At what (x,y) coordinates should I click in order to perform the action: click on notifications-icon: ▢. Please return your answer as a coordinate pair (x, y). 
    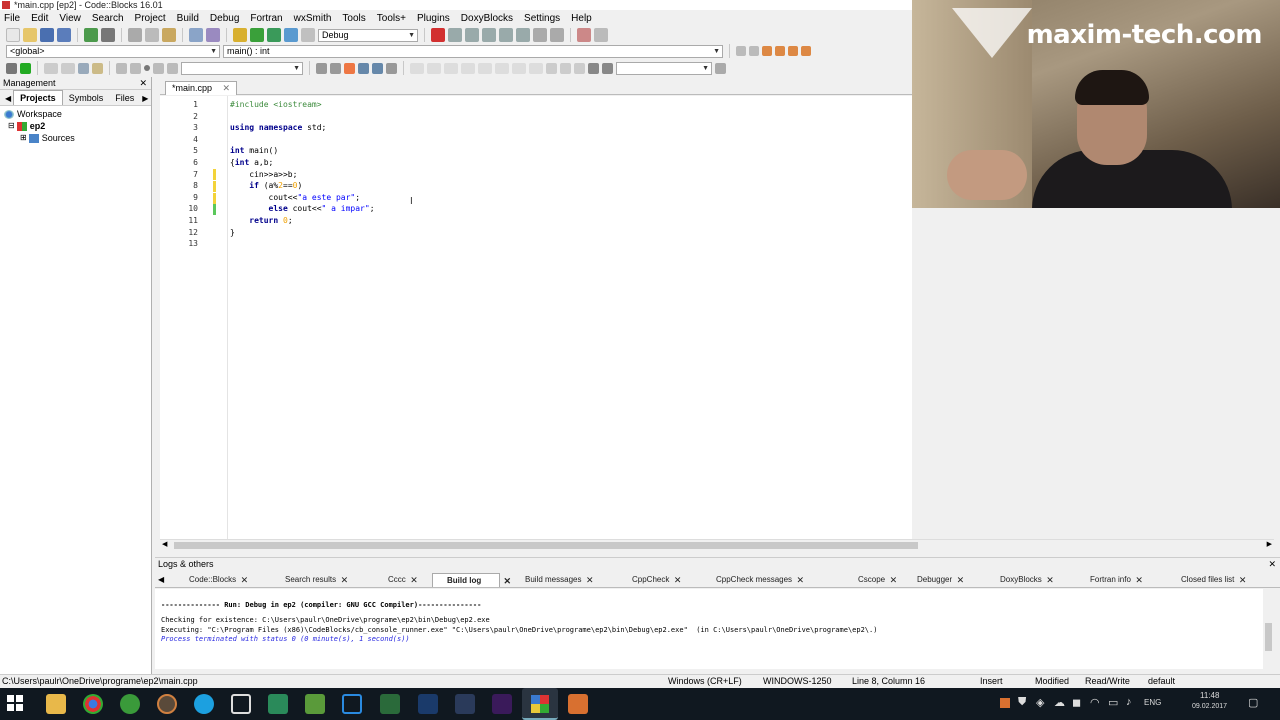
    Looking at the image, I should click on (1253, 702).